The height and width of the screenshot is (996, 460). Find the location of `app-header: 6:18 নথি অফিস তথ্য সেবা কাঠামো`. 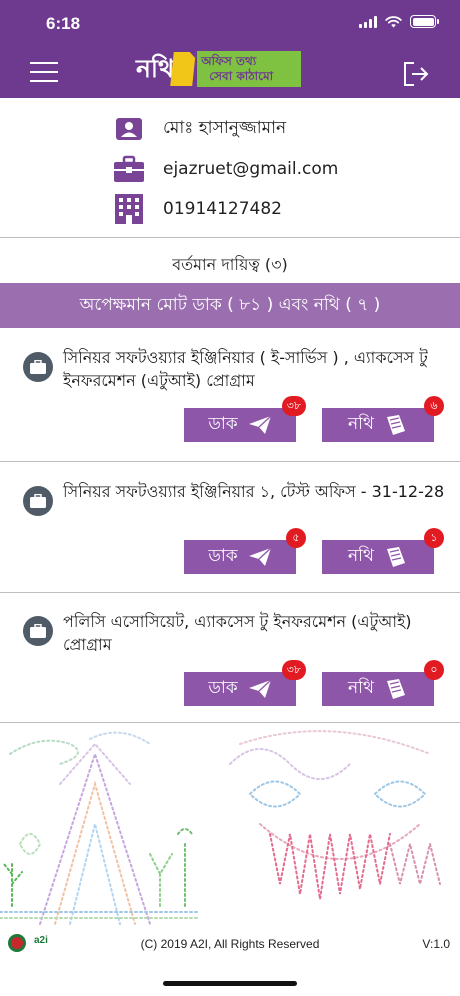

app-header: 6:18 নথি অফিস তথ্য সেবা কাঠামো is located at coordinates (230, 49).